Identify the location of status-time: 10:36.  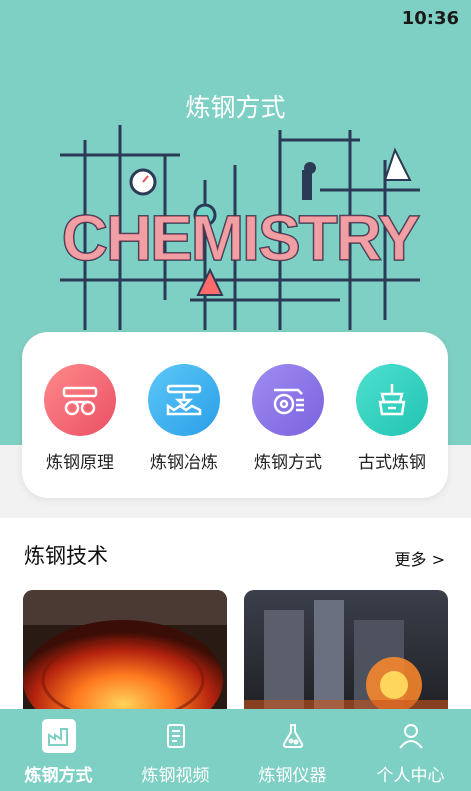
(430, 18).